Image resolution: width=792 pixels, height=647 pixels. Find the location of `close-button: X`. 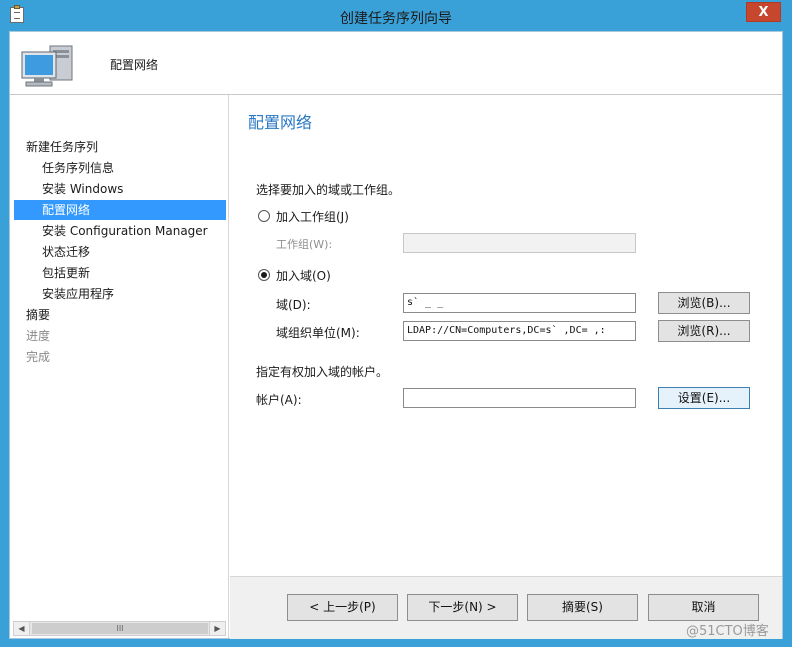

close-button: X is located at coordinates (763, 12).